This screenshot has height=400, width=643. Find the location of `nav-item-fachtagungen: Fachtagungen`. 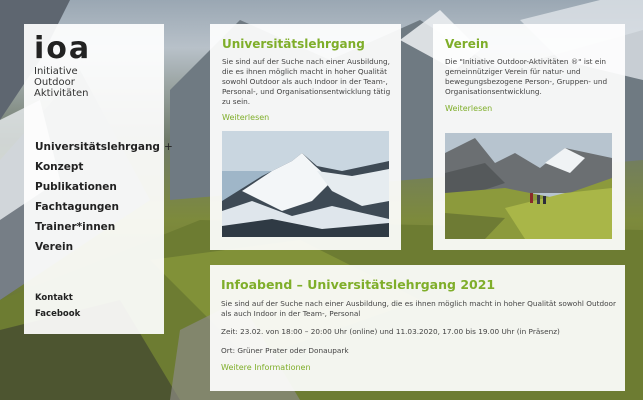

nav-item-fachtagungen: Fachtagungen is located at coordinates (104, 207).